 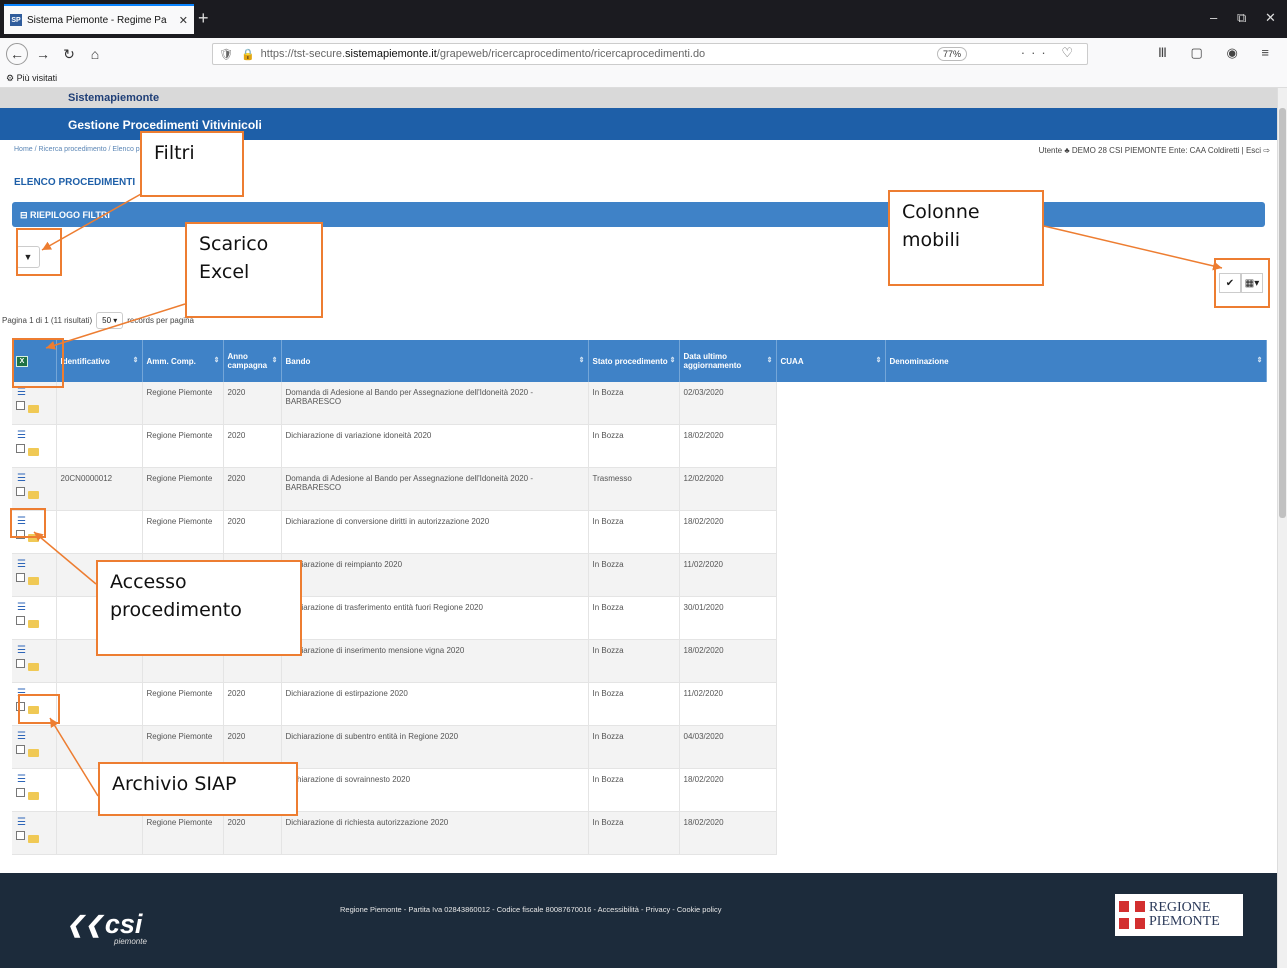 I want to click on back-icon: ←, so click(x=17, y=54).